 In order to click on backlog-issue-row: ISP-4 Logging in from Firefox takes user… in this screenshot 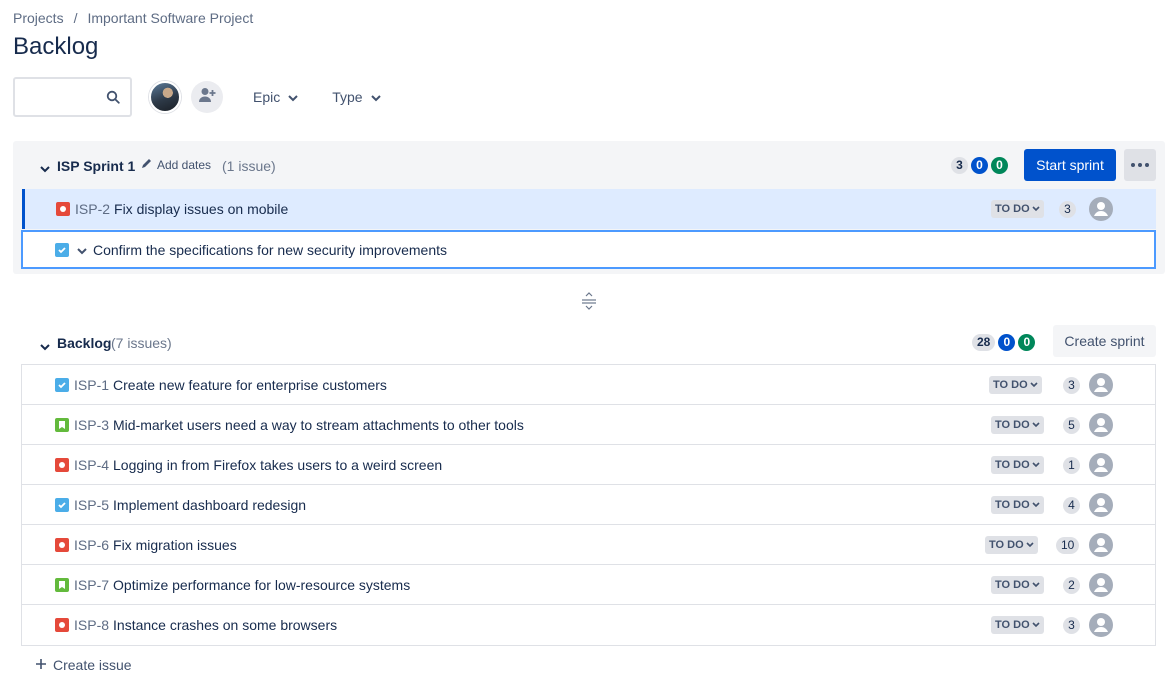, I will do `click(588, 465)`.